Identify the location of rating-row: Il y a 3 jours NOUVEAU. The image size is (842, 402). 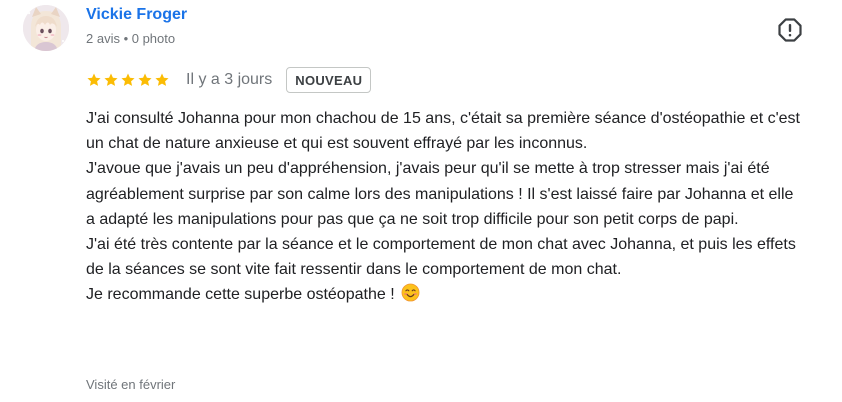
(229, 80).